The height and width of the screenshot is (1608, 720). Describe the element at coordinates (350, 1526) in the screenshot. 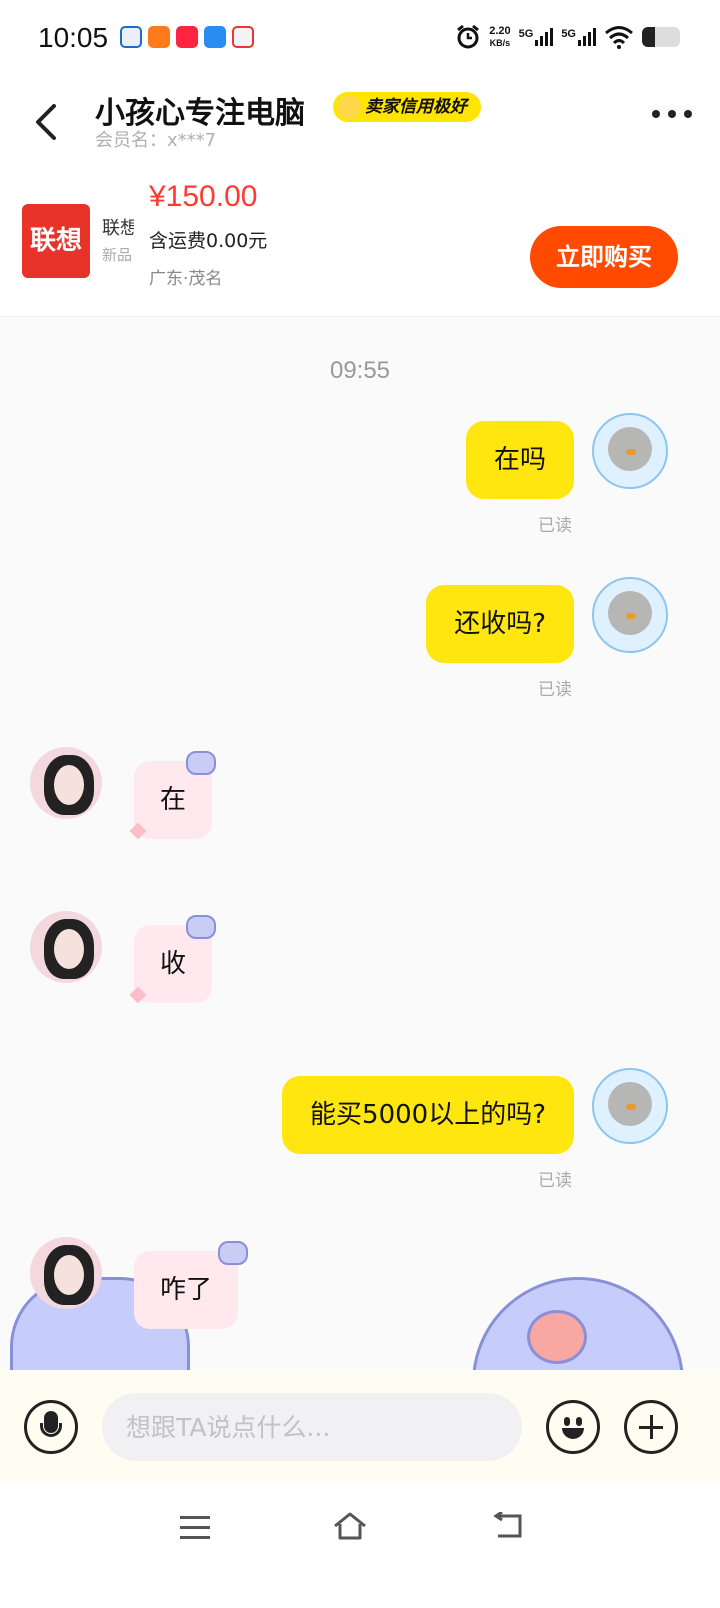

I see `home-icon` at that location.